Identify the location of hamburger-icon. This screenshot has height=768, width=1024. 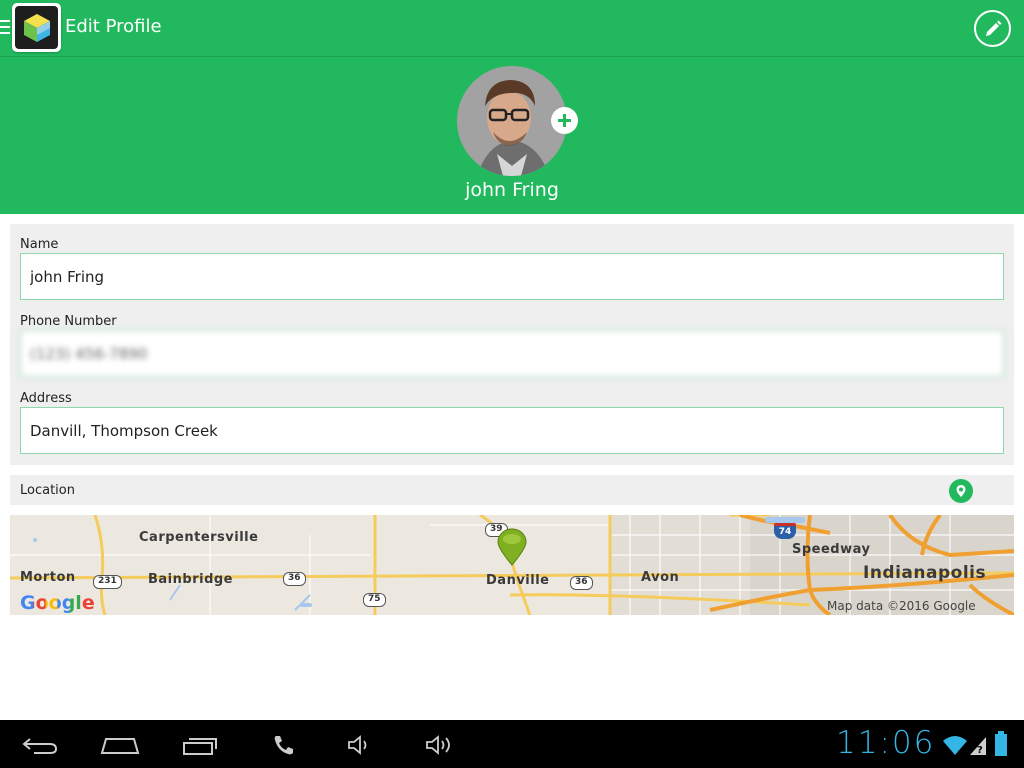
(5, 28).